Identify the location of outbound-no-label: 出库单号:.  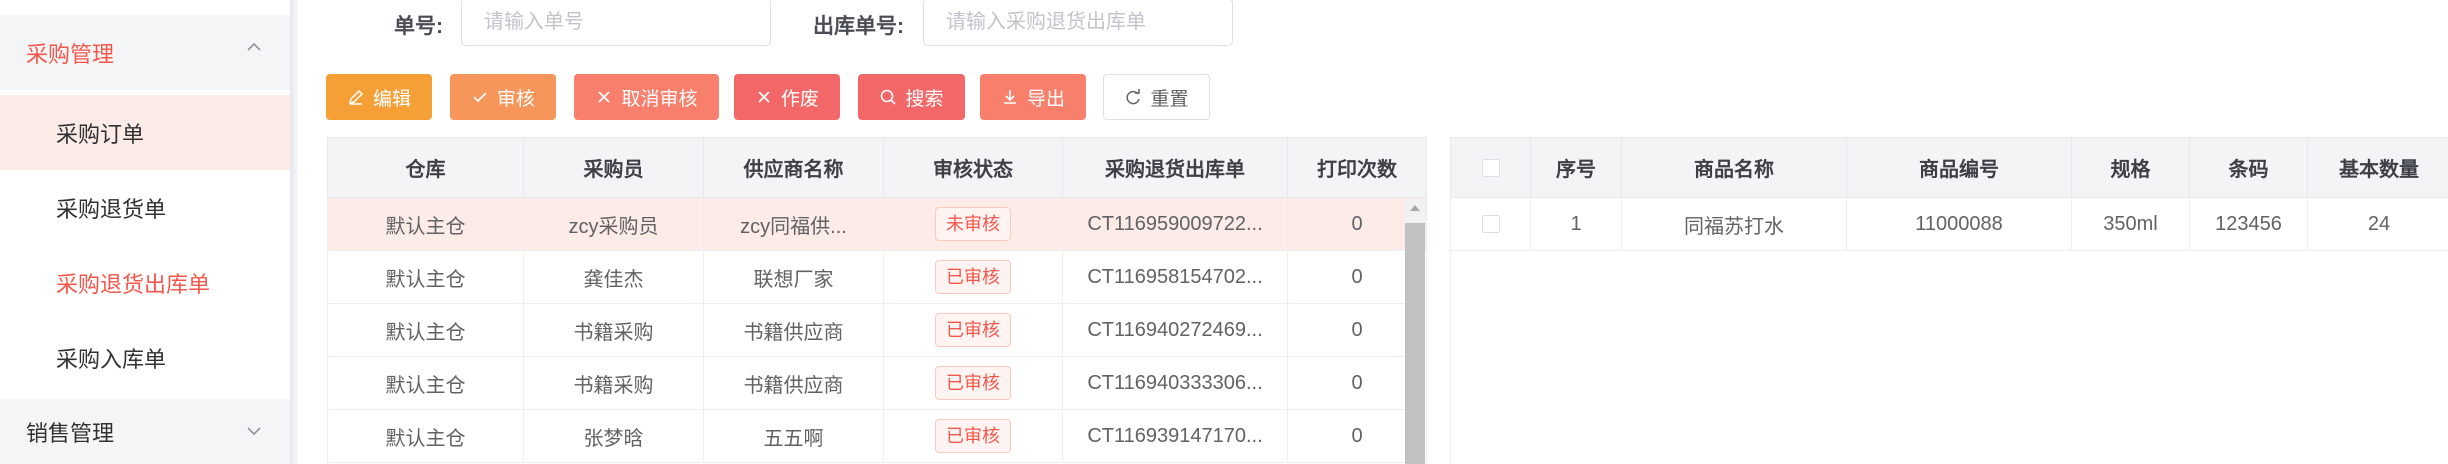
(858, 26).